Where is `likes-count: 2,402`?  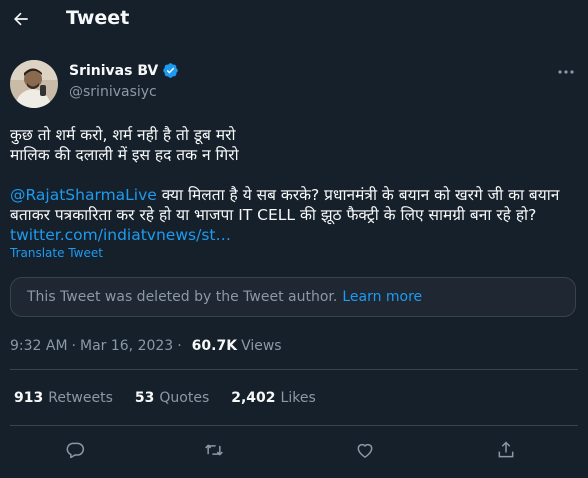
likes-count: 2,402 is located at coordinates (253, 398).